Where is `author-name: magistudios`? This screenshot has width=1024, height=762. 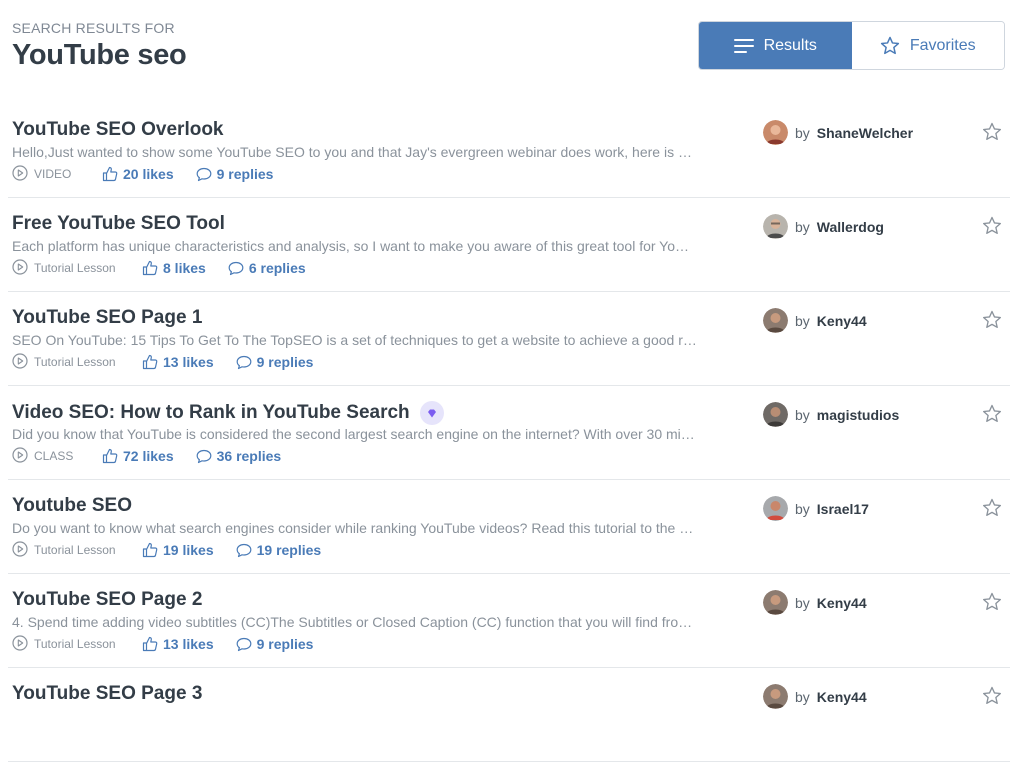 author-name: magistudios is located at coordinates (858, 415).